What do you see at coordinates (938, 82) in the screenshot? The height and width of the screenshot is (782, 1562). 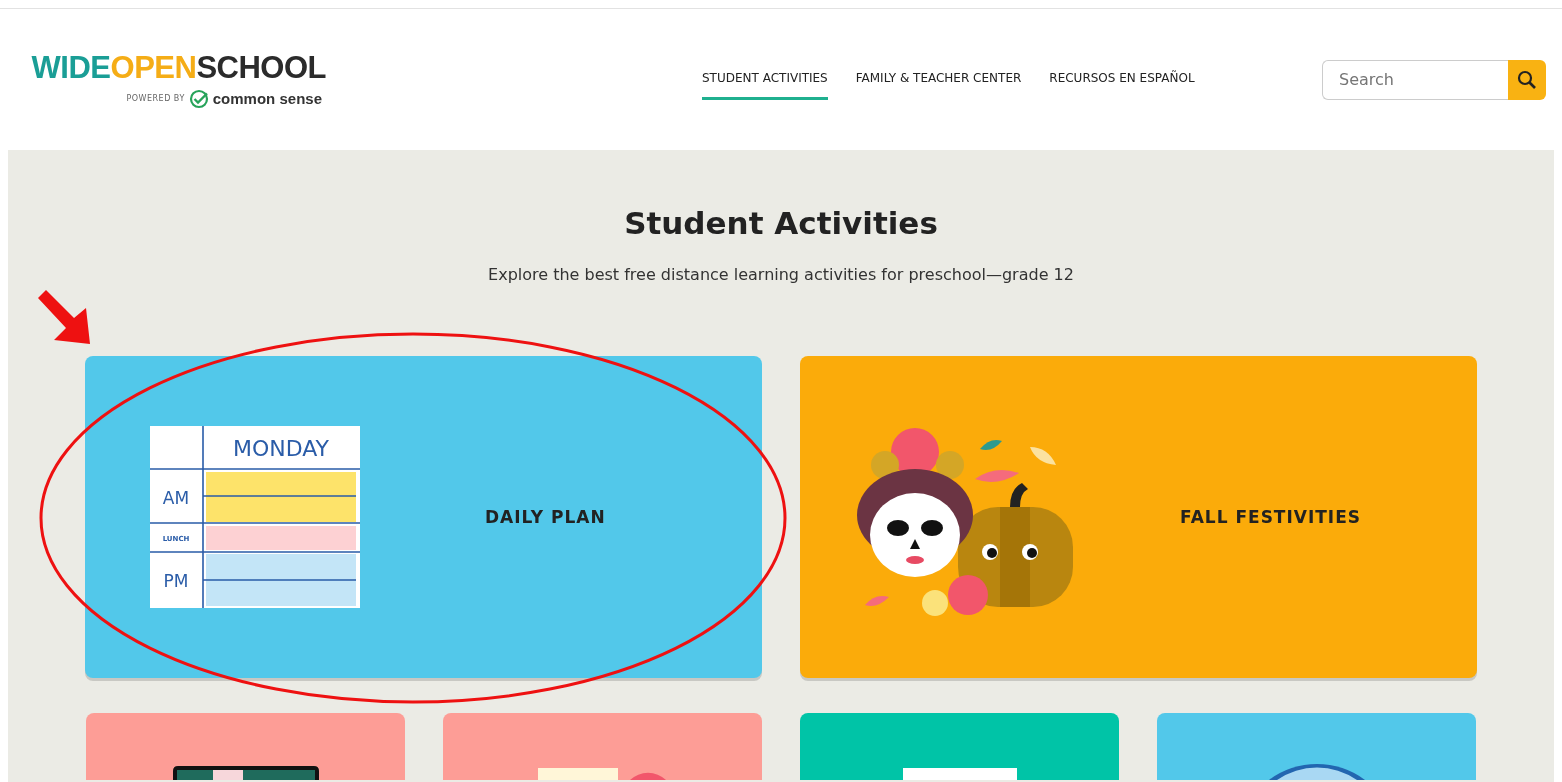 I see `nav-link: FAMILY & TEACHER CENTER` at bounding box center [938, 82].